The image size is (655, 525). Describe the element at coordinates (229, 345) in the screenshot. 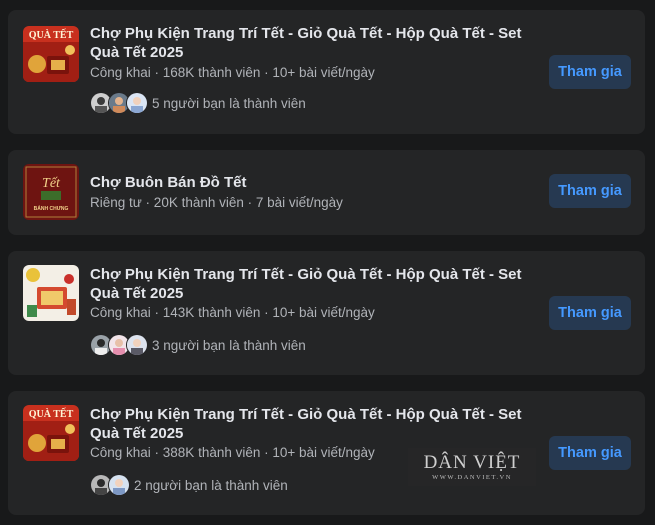

I see `friends-count-text: 3 người bạn là thành viên` at that location.